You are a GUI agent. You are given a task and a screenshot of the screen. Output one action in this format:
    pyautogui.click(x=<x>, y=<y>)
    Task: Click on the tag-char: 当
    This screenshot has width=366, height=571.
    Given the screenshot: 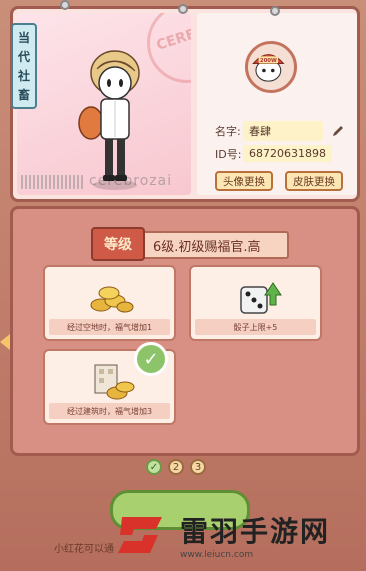 What is the action you would take?
    pyautogui.click(x=23, y=38)
    